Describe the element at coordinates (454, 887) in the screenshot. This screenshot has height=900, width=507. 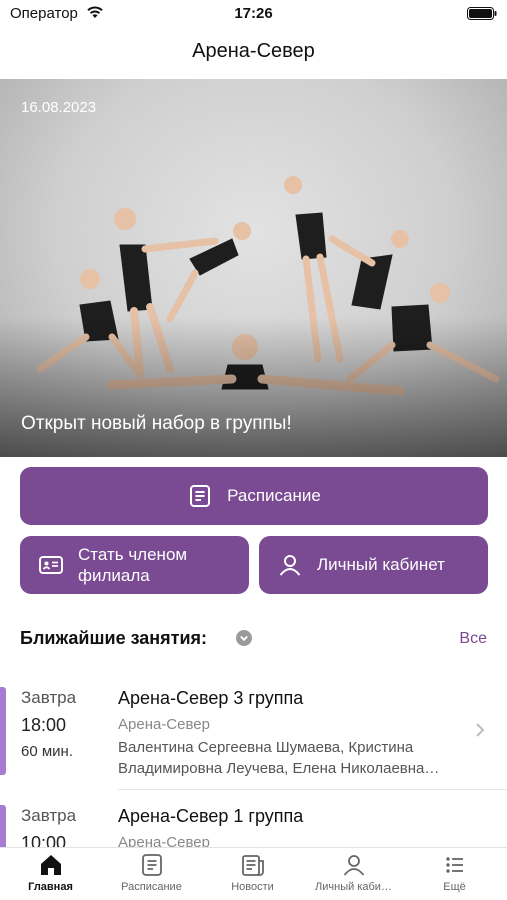
I see `tab-label: Ещё` at that location.